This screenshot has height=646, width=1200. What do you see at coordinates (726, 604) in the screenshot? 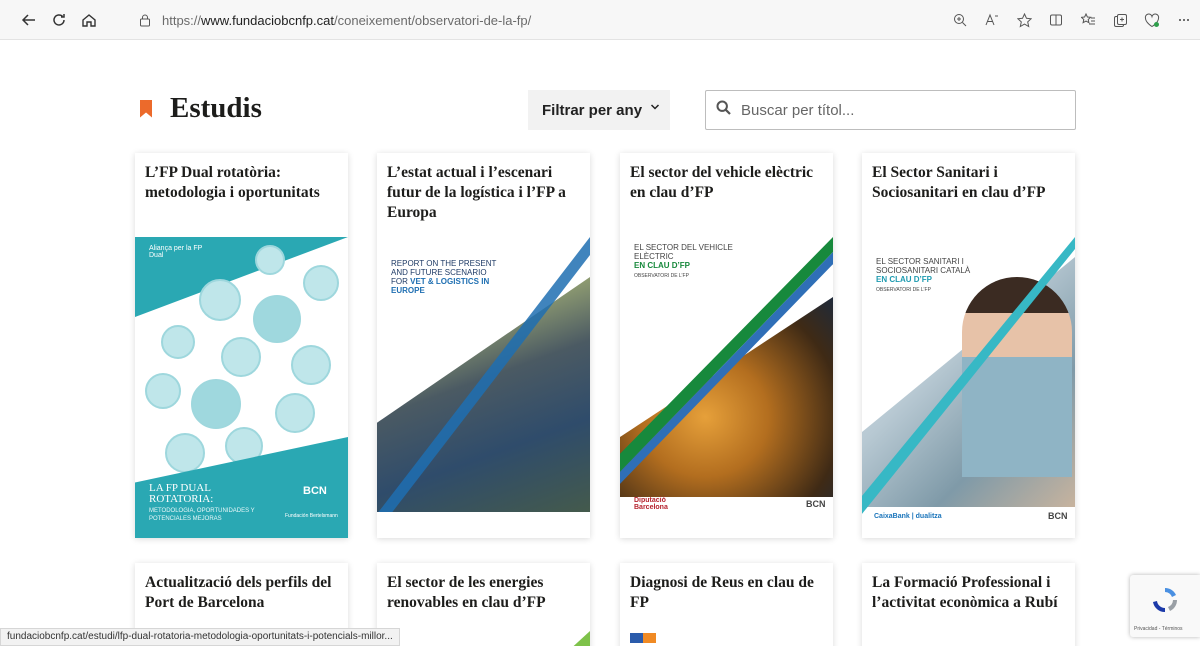
I see `study-card: Diagnosi de Reus en clau de FP` at bounding box center [726, 604].